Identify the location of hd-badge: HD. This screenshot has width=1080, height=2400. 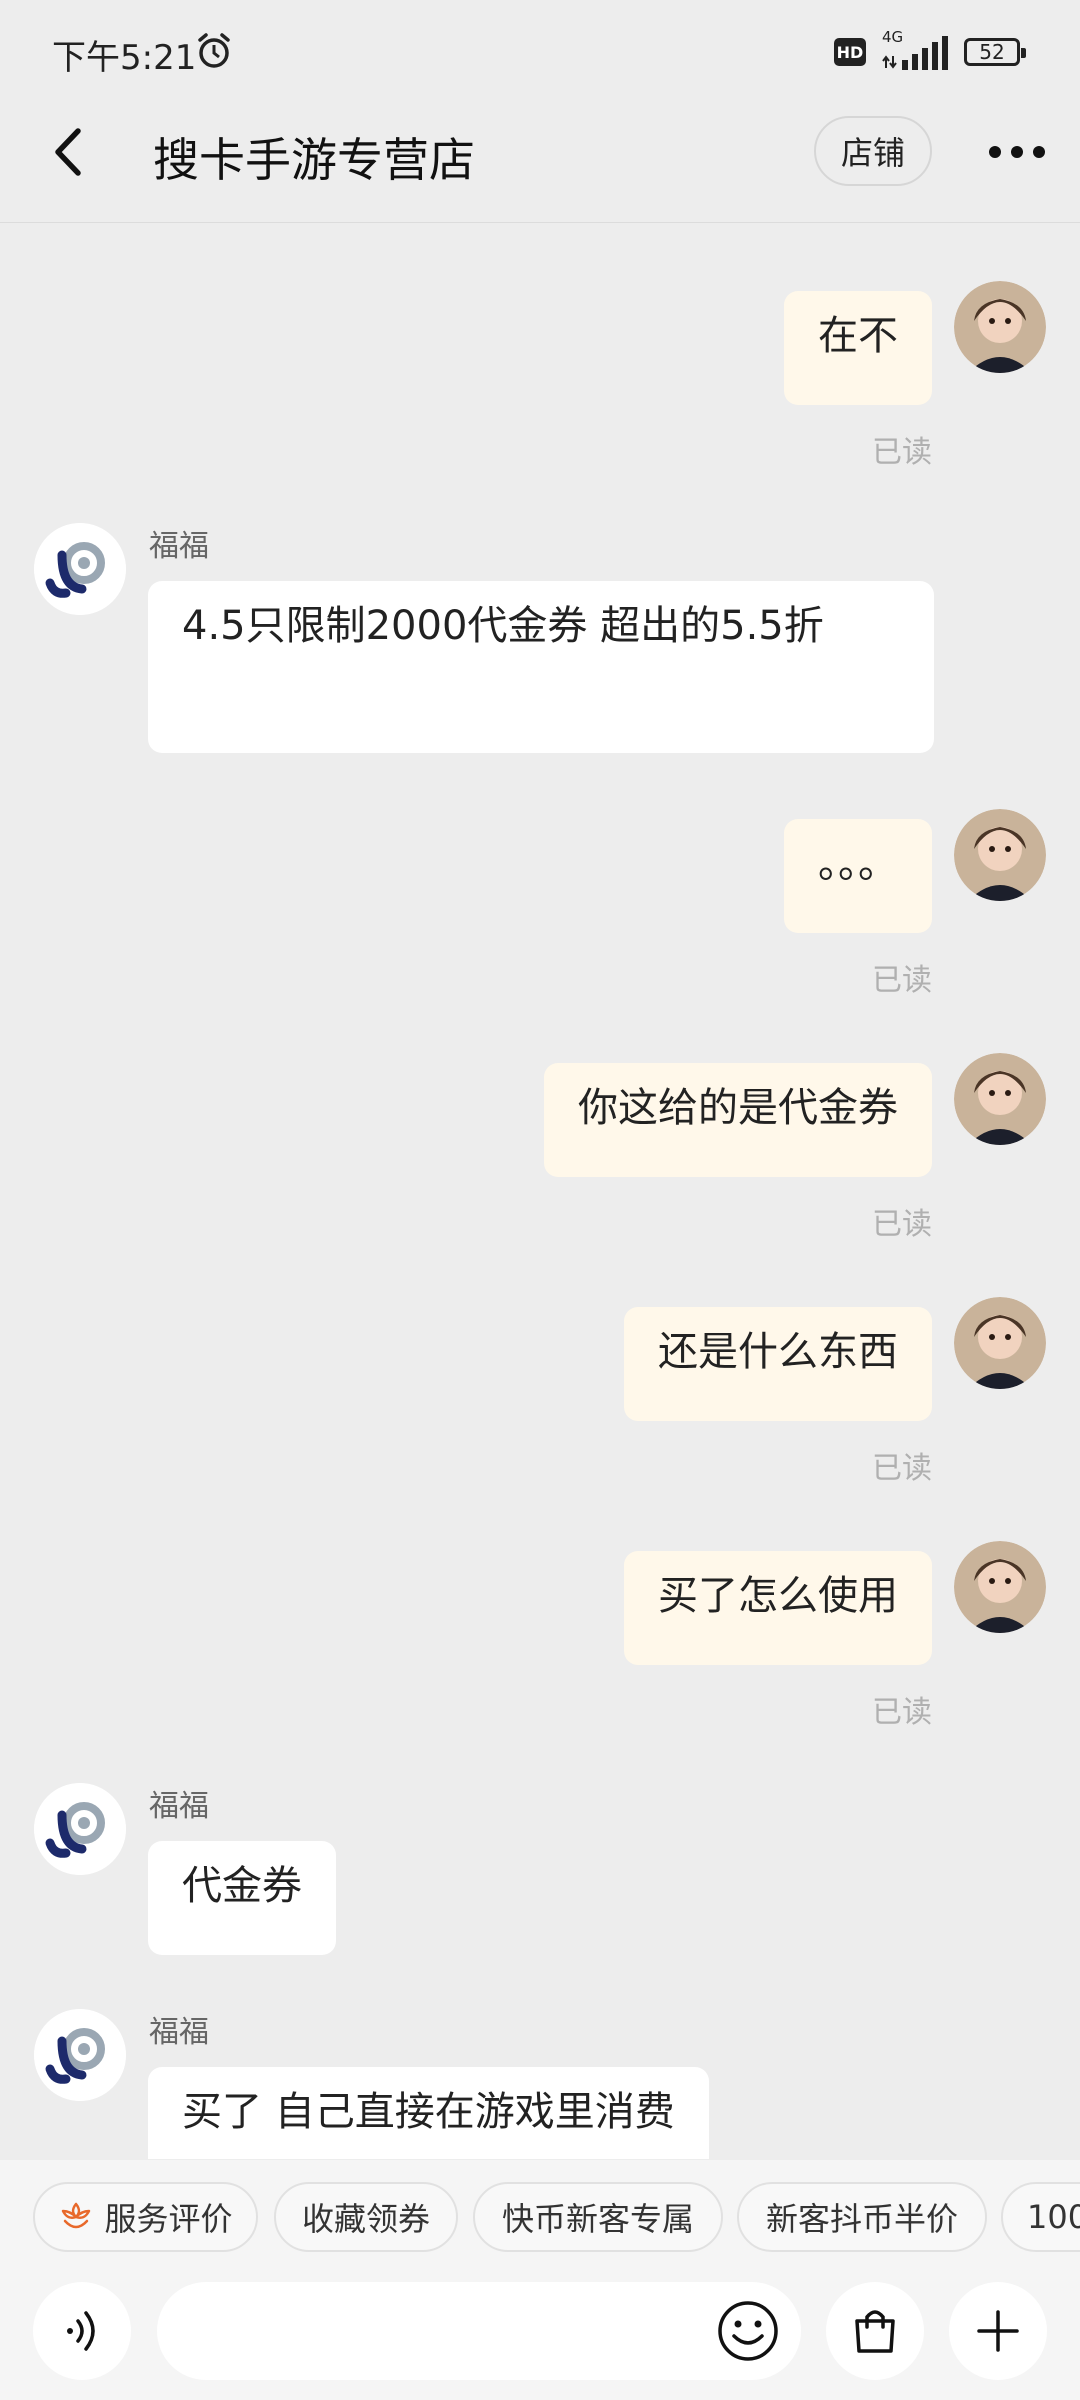
(850, 52).